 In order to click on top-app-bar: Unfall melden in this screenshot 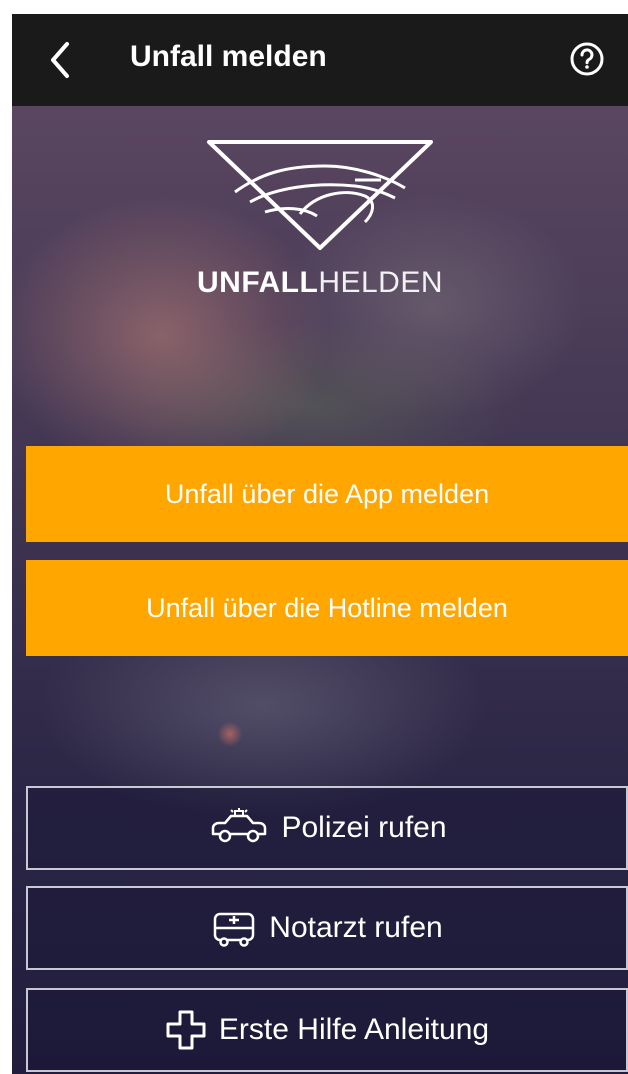, I will do `click(320, 60)`.